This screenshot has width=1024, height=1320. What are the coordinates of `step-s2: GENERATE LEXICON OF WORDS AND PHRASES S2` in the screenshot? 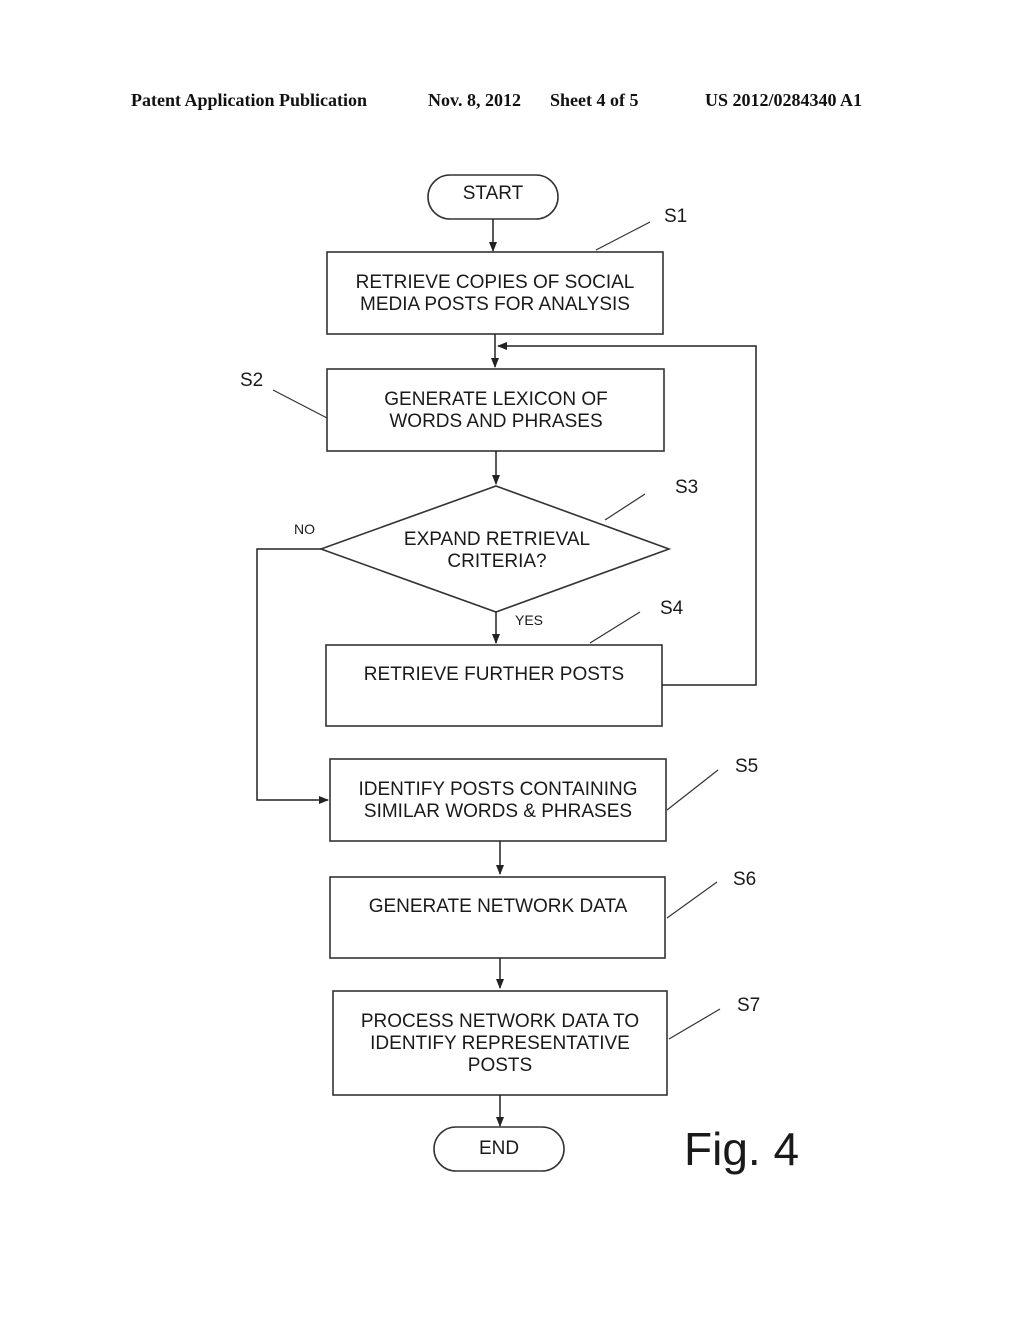 It's located at (452, 410).